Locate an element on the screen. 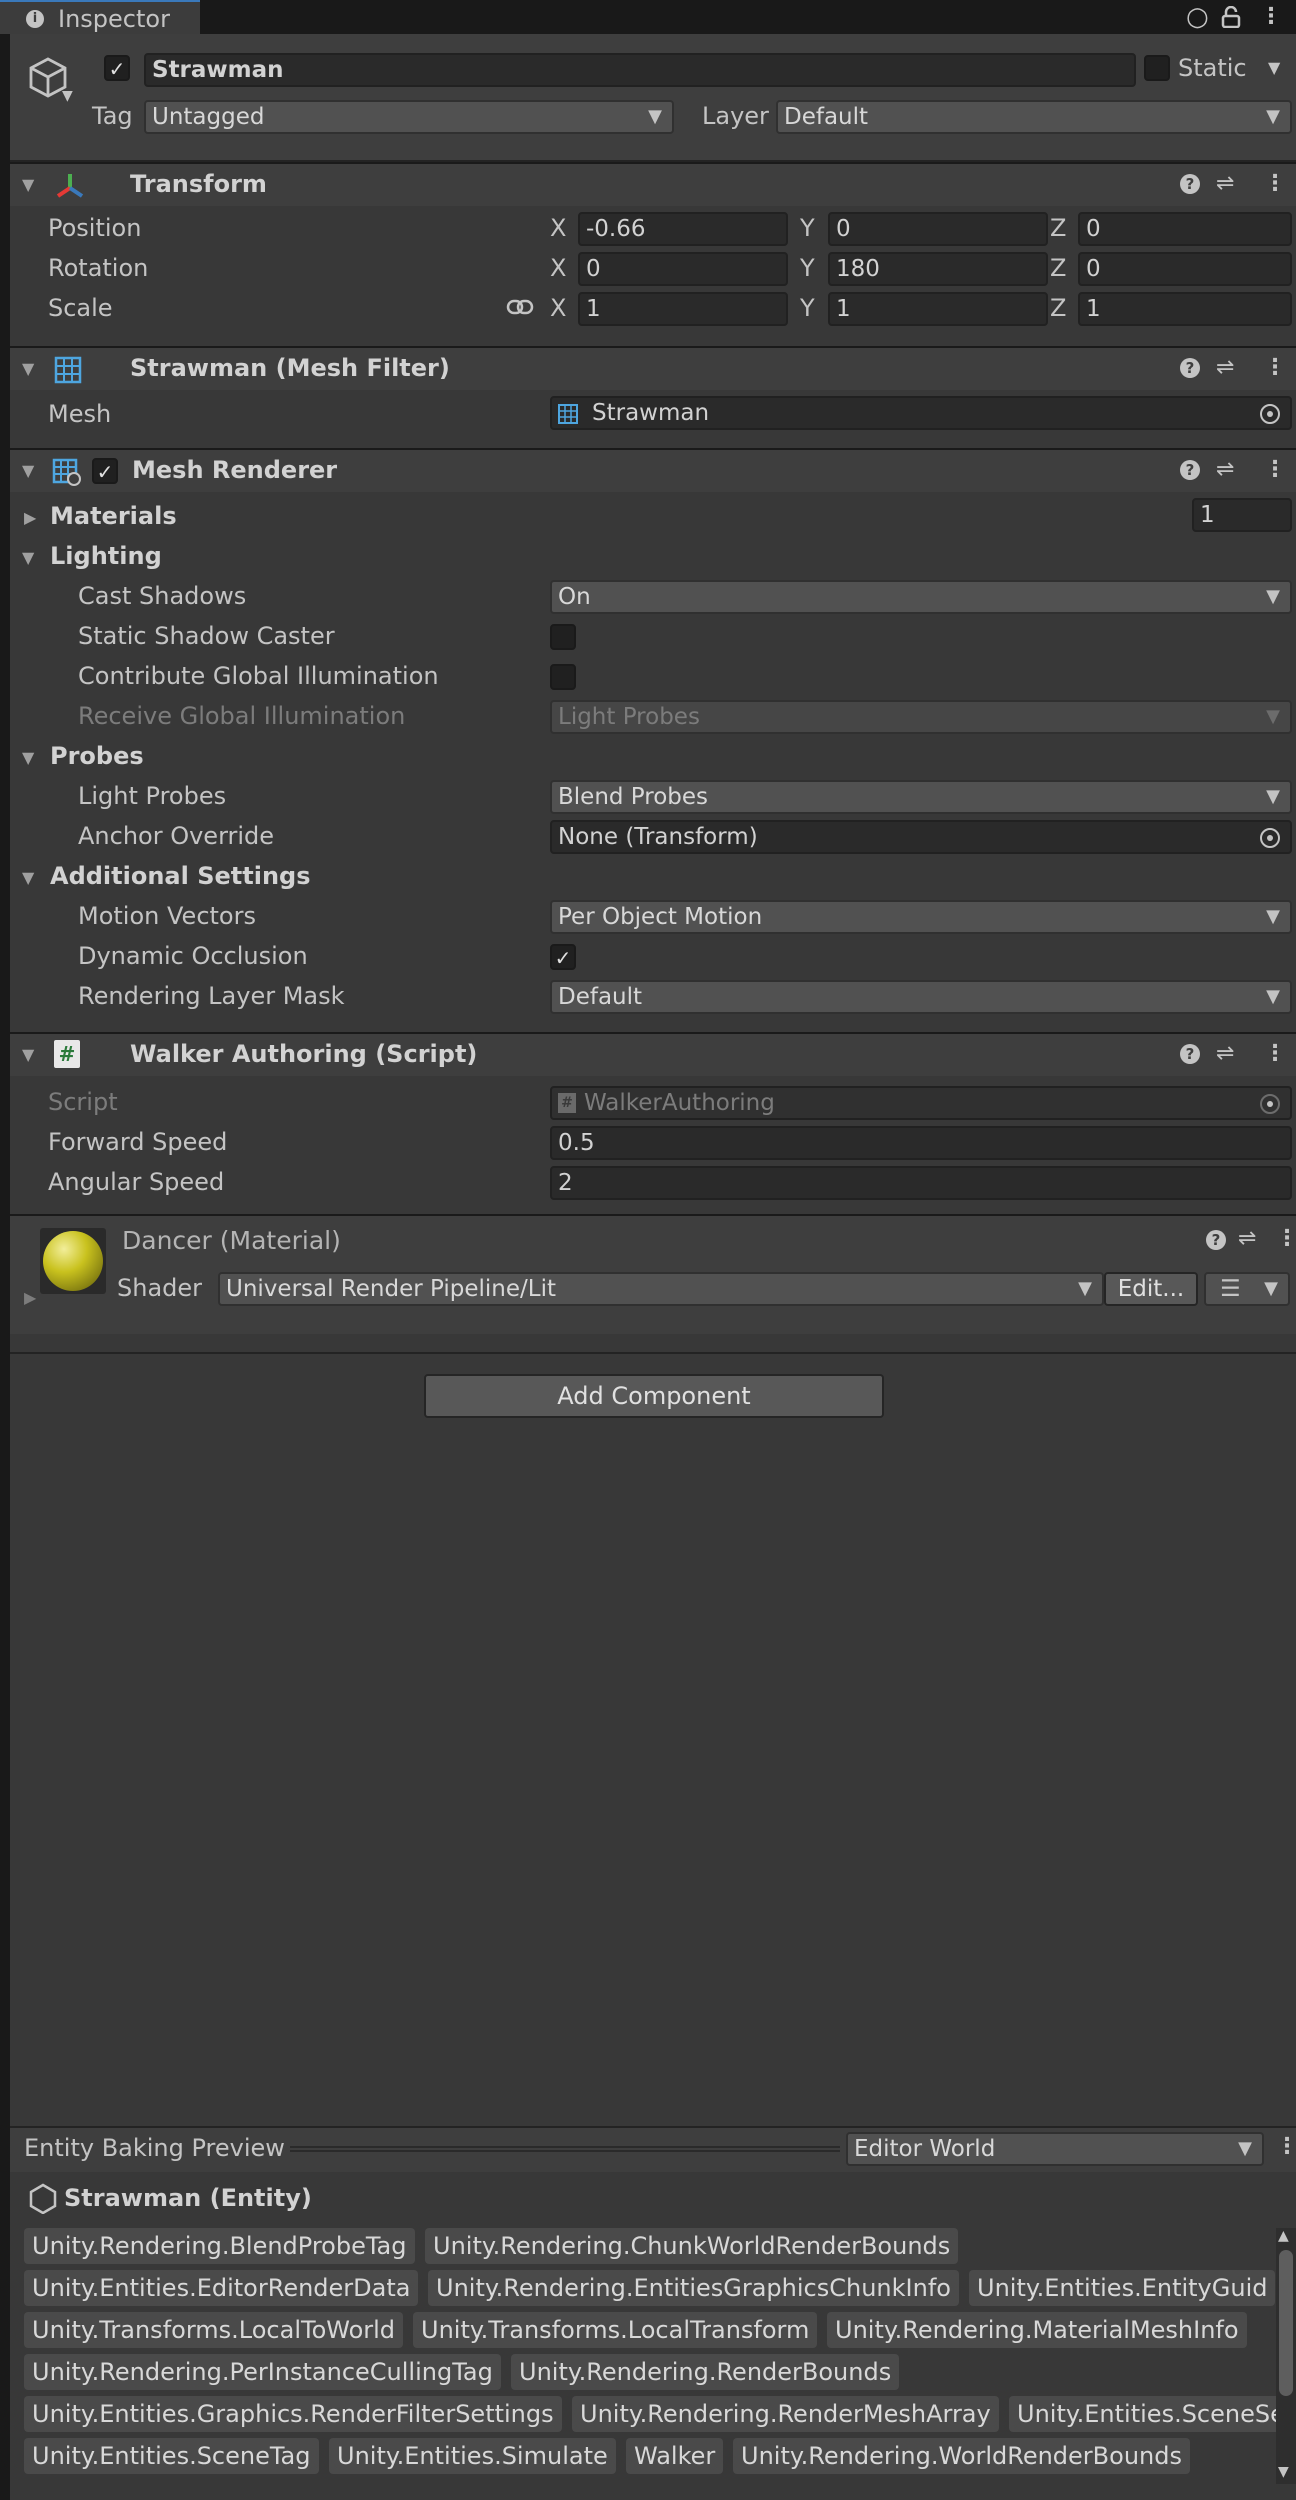  mesh-renderer-header: ▼ ✓ Mesh Renderer ? ⇌ ⋮ is located at coordinates (653, 470).